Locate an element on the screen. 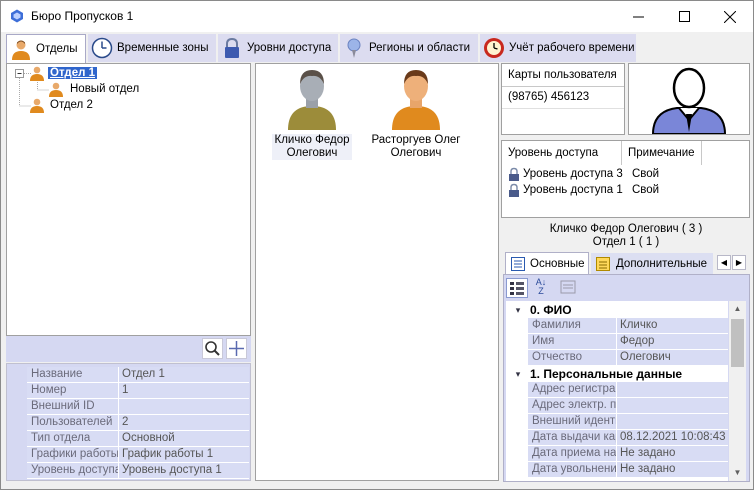  property-group: ▾ 1. Персональные данные is located at coordinates (617, 374).